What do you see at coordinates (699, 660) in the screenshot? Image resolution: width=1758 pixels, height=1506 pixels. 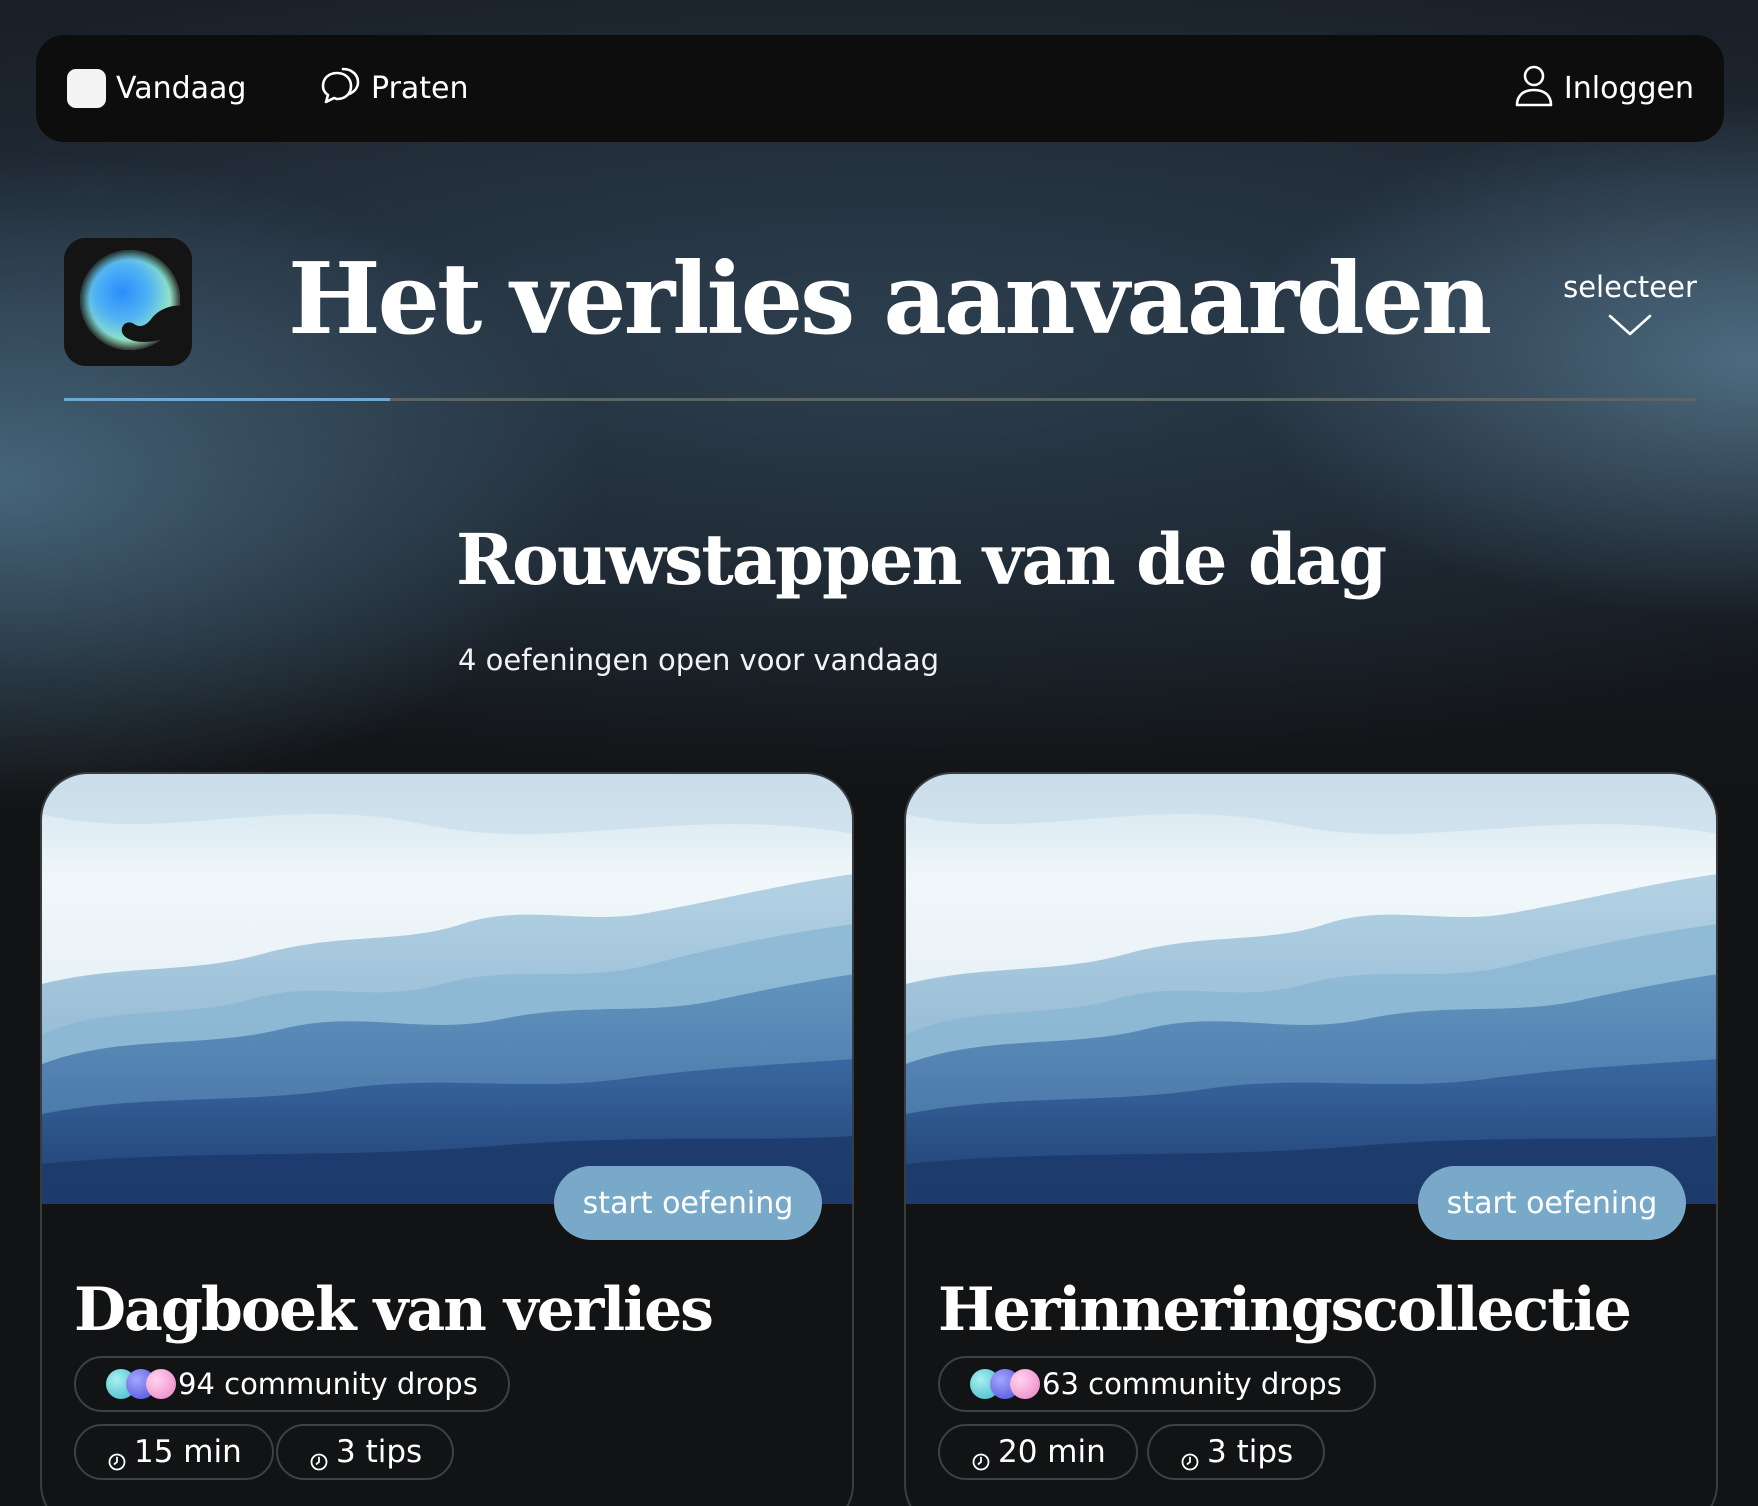 I see `section-subtitle: 4 oefeningen open voor vandaag` at bounding box center [699, 660].